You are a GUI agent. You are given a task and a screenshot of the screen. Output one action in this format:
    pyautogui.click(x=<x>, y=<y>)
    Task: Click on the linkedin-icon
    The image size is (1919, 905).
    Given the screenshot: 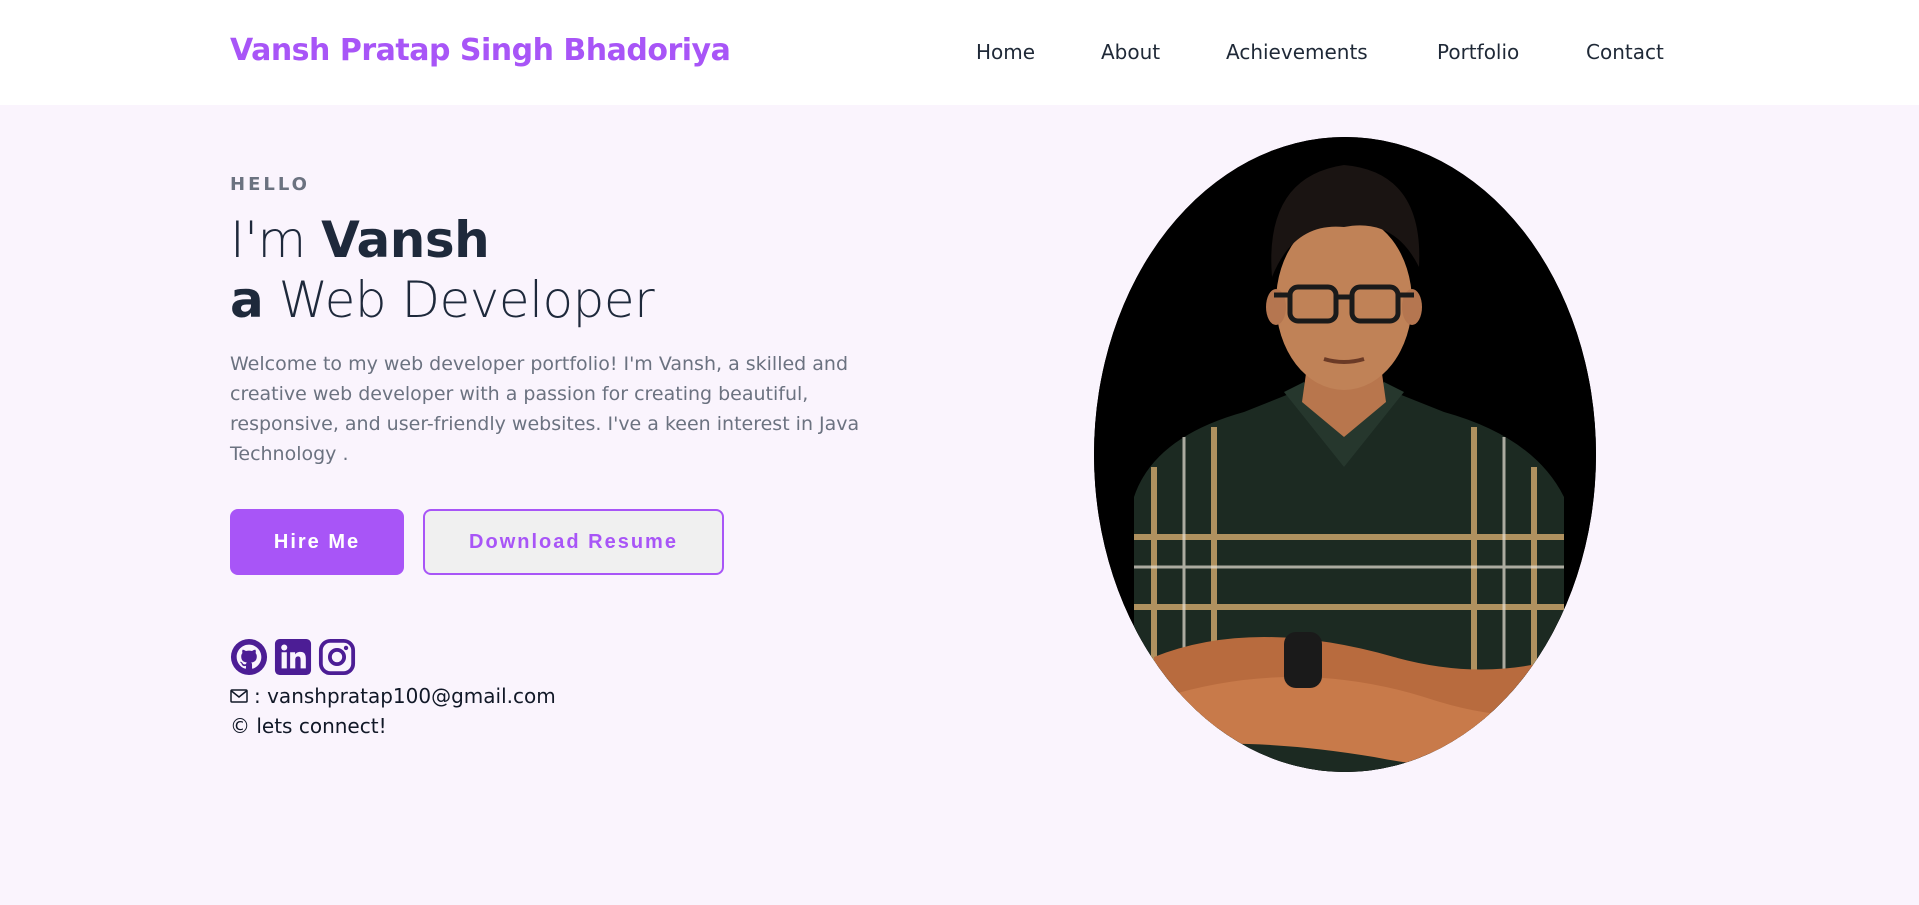 What is the action you would take?
    pyautogui.click(x=293, y=657)
    